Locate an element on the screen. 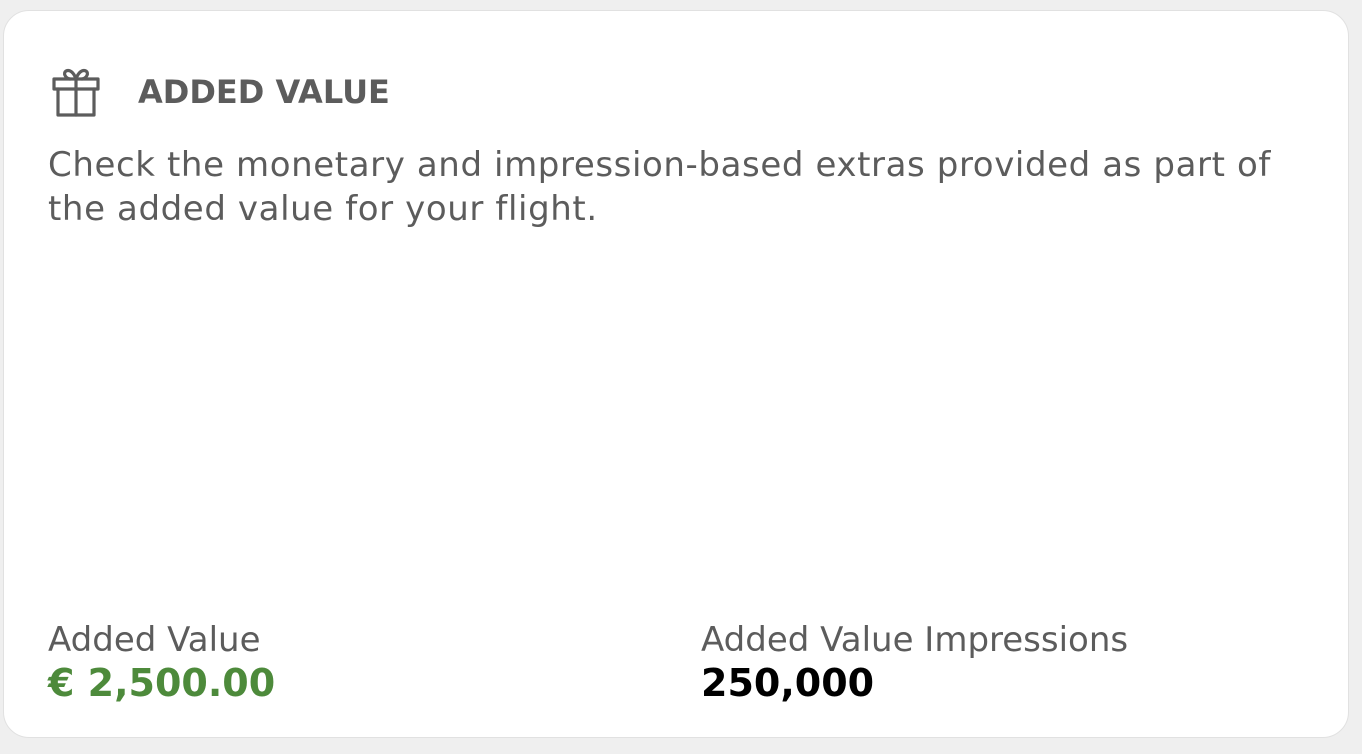 Image resolution: width=1362 pixels, height=754 pixels. added-value-label: Added Value is located at coordinates (154, 640).